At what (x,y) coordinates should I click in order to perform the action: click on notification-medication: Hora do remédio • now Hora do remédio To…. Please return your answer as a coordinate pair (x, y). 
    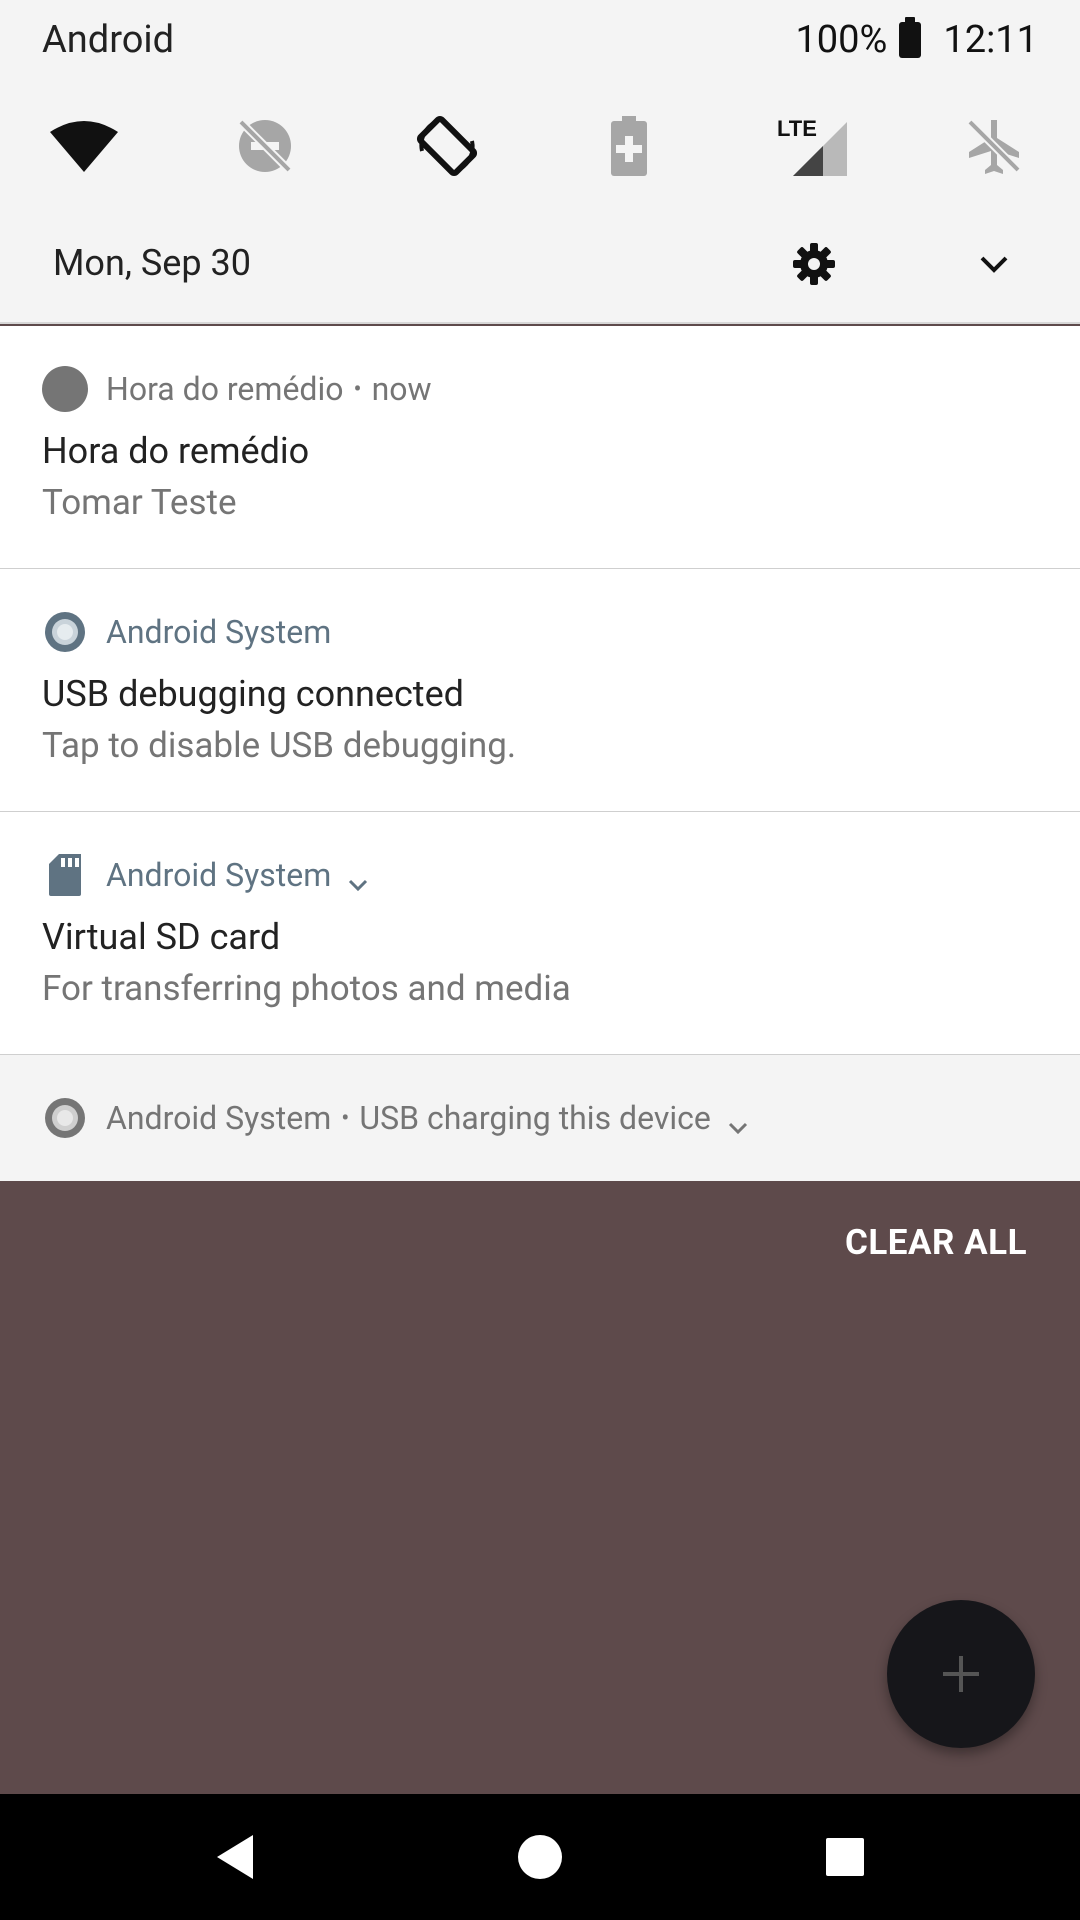
    Looking at the image, I should click on (540, 447).